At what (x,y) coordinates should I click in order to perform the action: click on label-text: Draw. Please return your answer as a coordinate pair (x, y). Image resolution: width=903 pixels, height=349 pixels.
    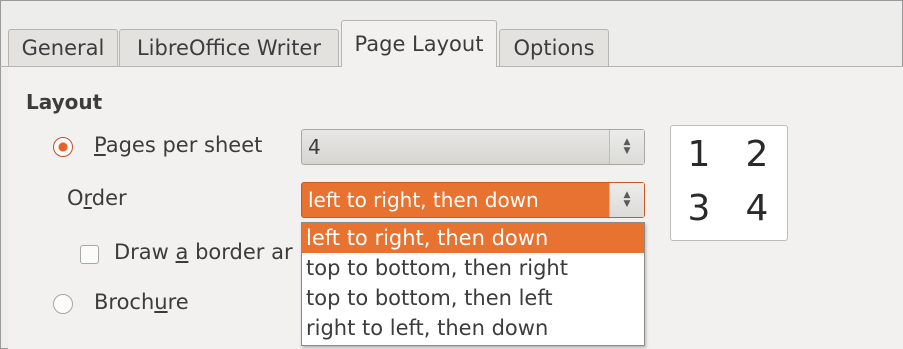
    Looking at the image, I should click on (145, 252).